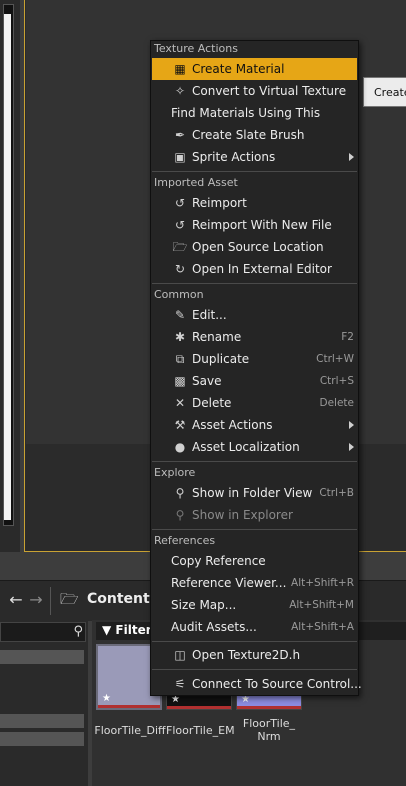  I want to click on menu-item-size-map: Size Map... Alt+Shift+M, so click(254, 605).